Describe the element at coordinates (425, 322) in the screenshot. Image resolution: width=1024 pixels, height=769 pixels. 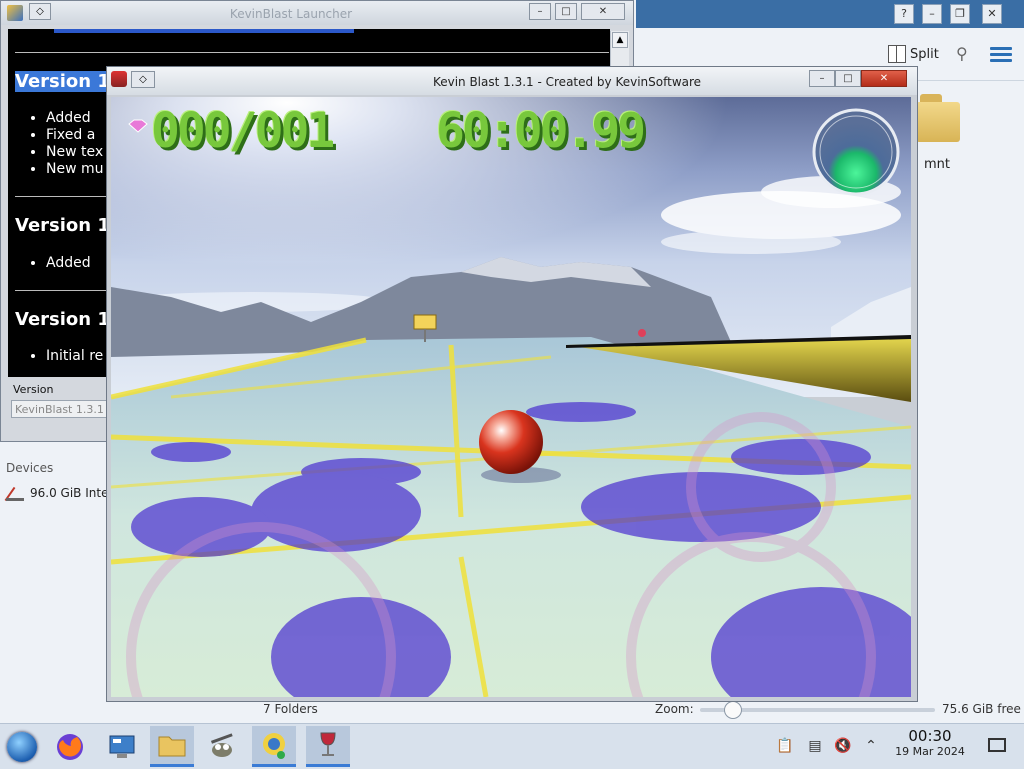
I see `goal-flag` at that location.